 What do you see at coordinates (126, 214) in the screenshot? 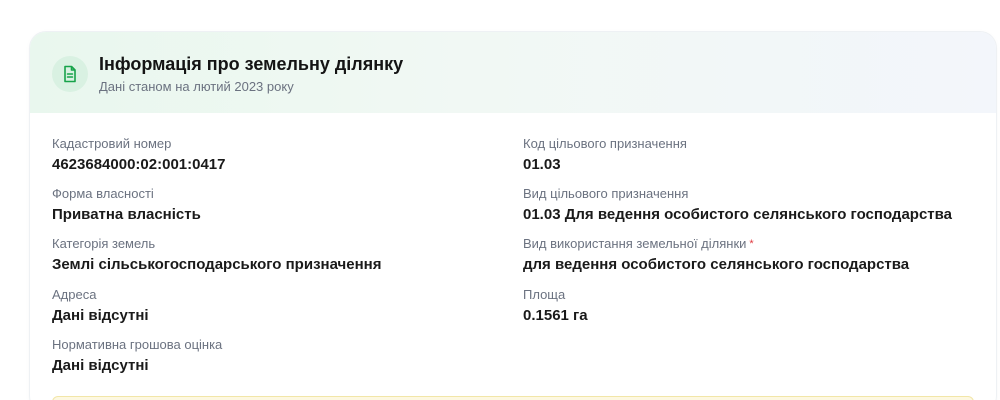
I see `field-value: Приватна власність` at bounding box center [126, 214].